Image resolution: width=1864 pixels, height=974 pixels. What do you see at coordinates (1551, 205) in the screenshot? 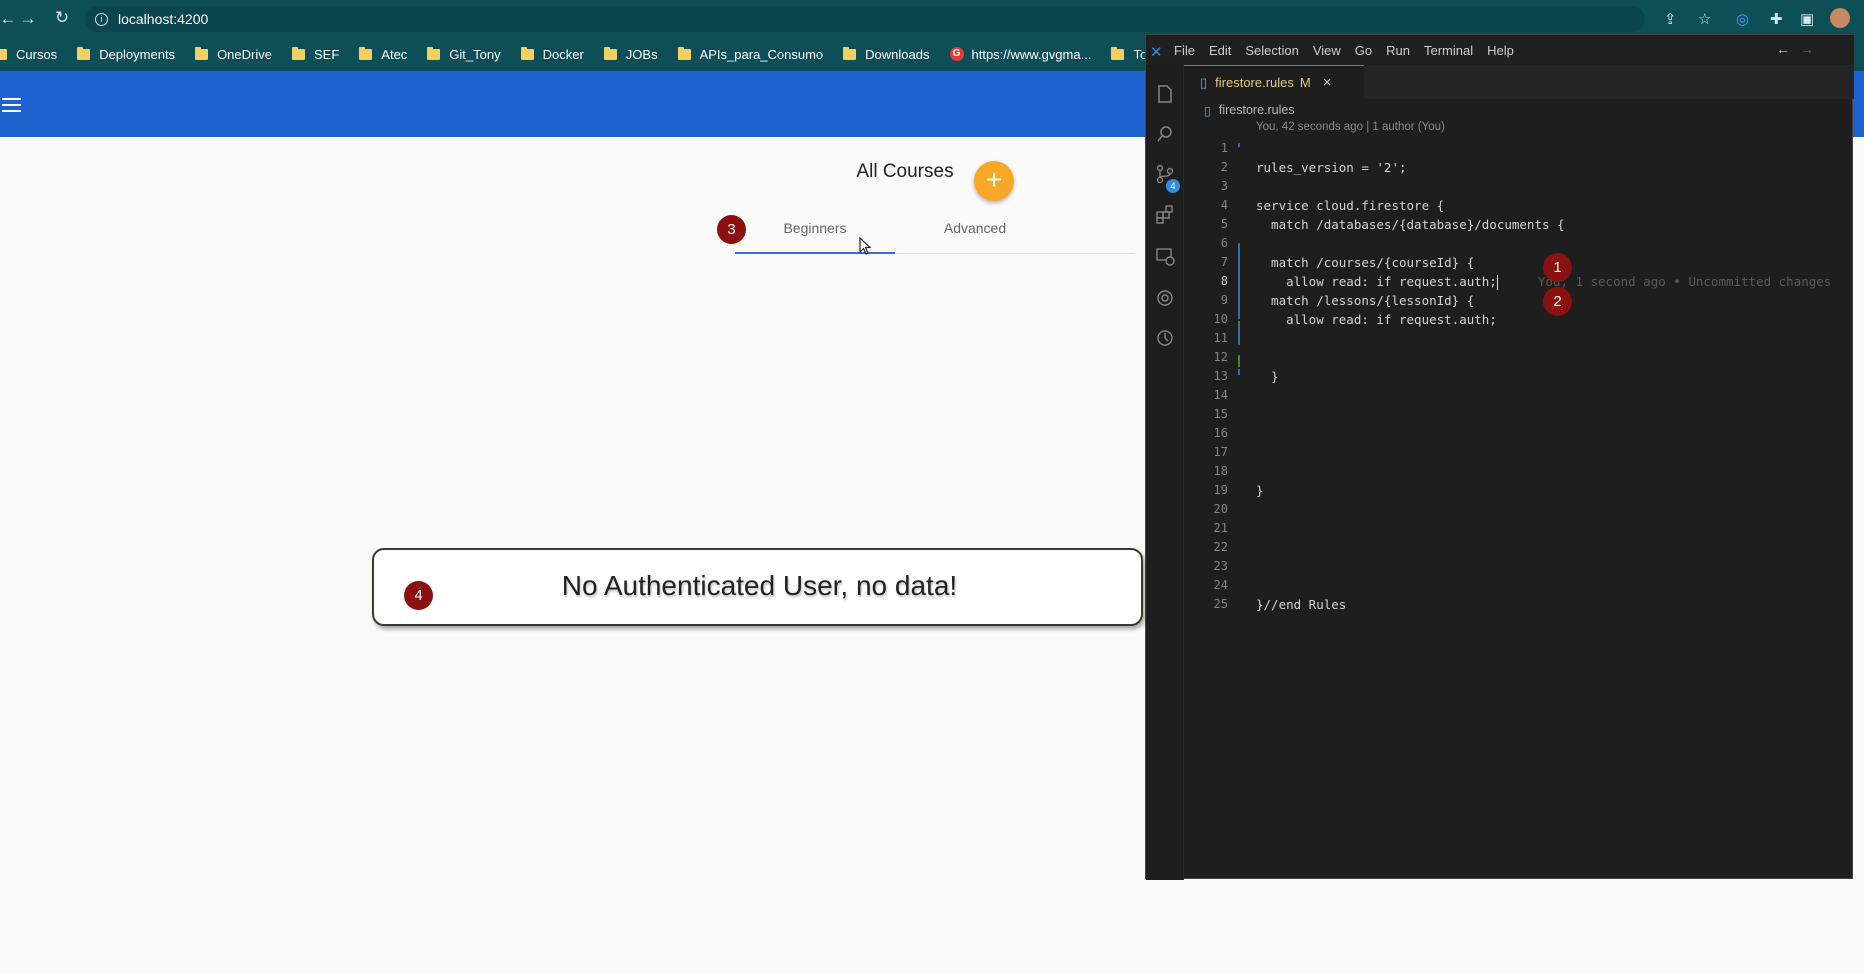
I see `code-line: service cloud.firestore {` at bounding box center [1551, 205].